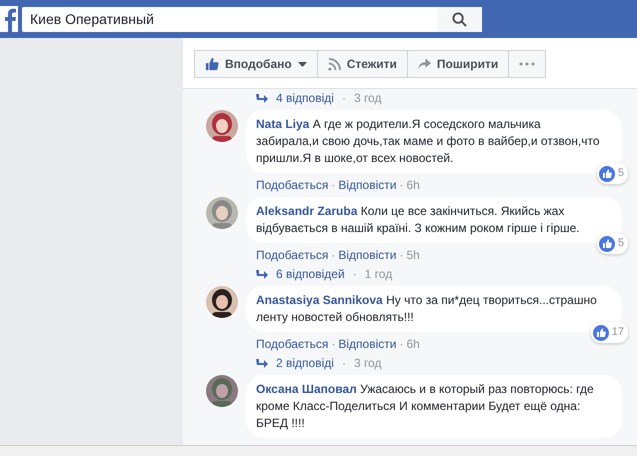 This screenshot has width=637, height=456. Describe the element at coordinates (527, 64) in the screenshot. I see `more-icon` at that location.